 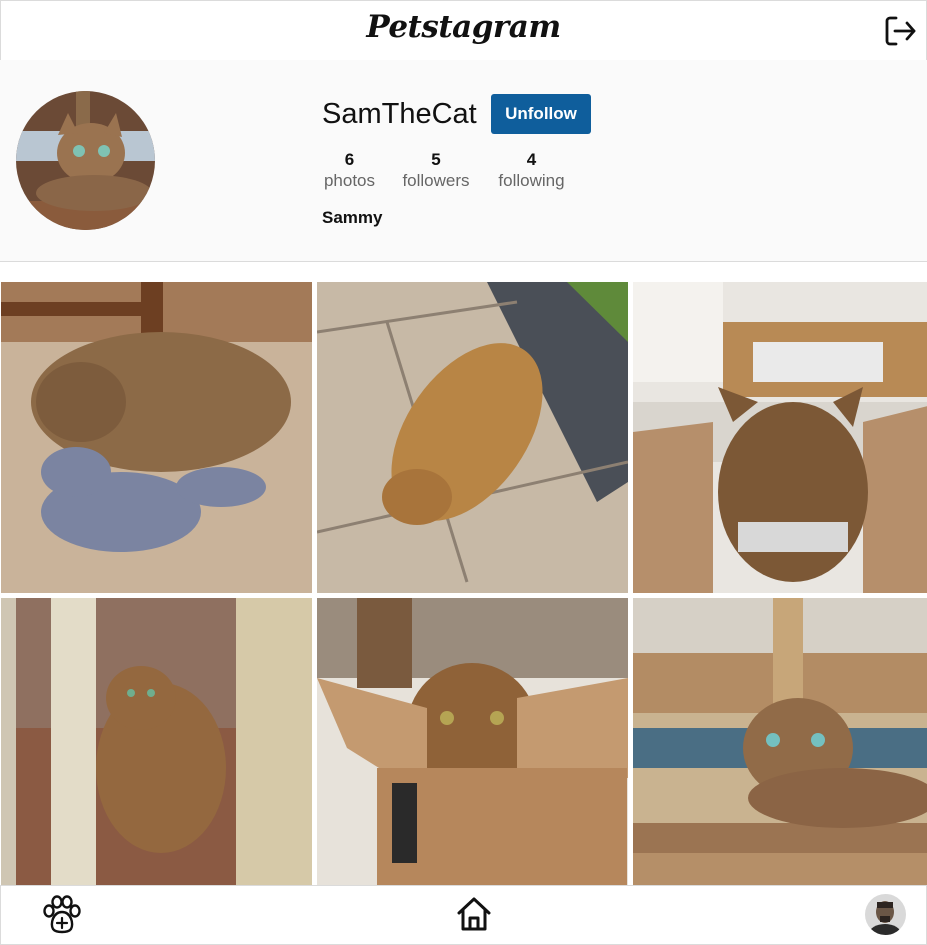 What do you see at coordinates (463, 27) in the screenshot?
I see `app-logo: Petstagram` at bounding box center [463, 27].